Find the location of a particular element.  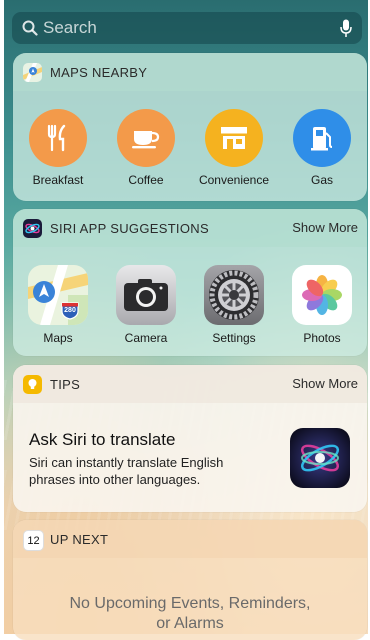

maps-nearby-label: Gas is located at coordinates (321, 180).